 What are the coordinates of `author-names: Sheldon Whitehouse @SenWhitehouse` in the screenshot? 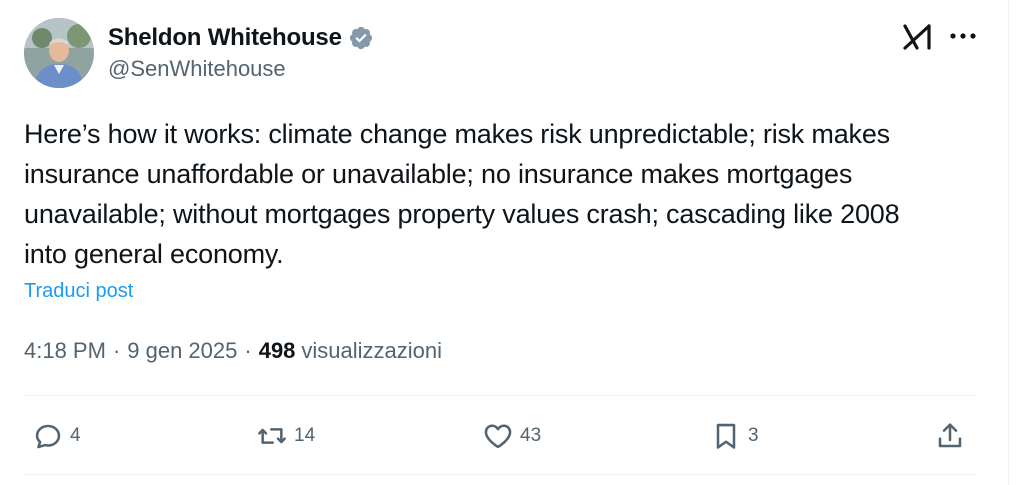 It's located at (241, 53).